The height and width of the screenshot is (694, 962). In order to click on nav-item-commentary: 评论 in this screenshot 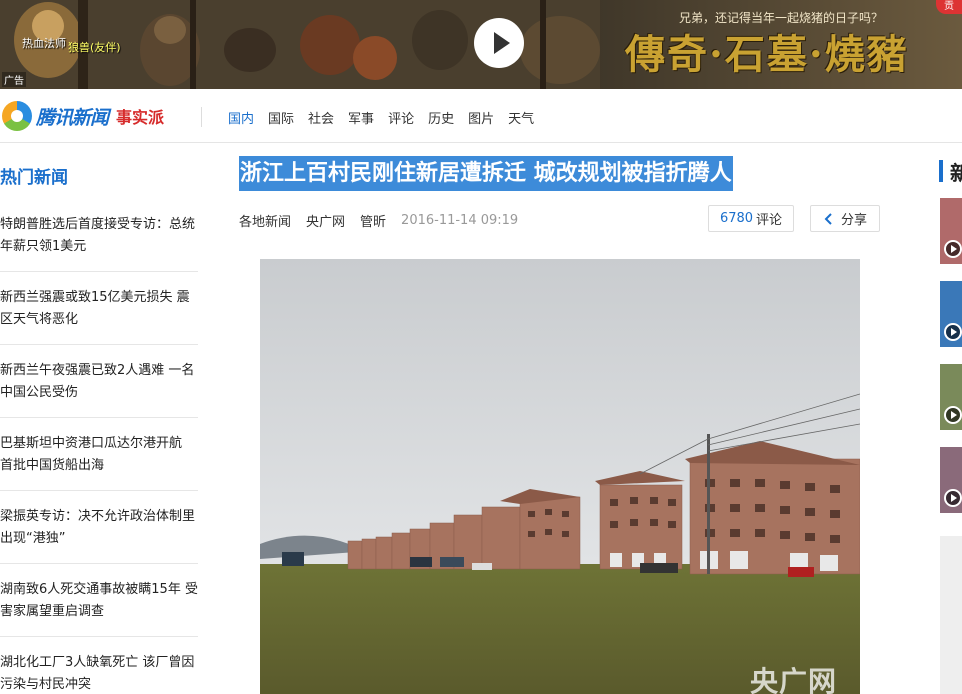, I will do `click(401, 117)`.